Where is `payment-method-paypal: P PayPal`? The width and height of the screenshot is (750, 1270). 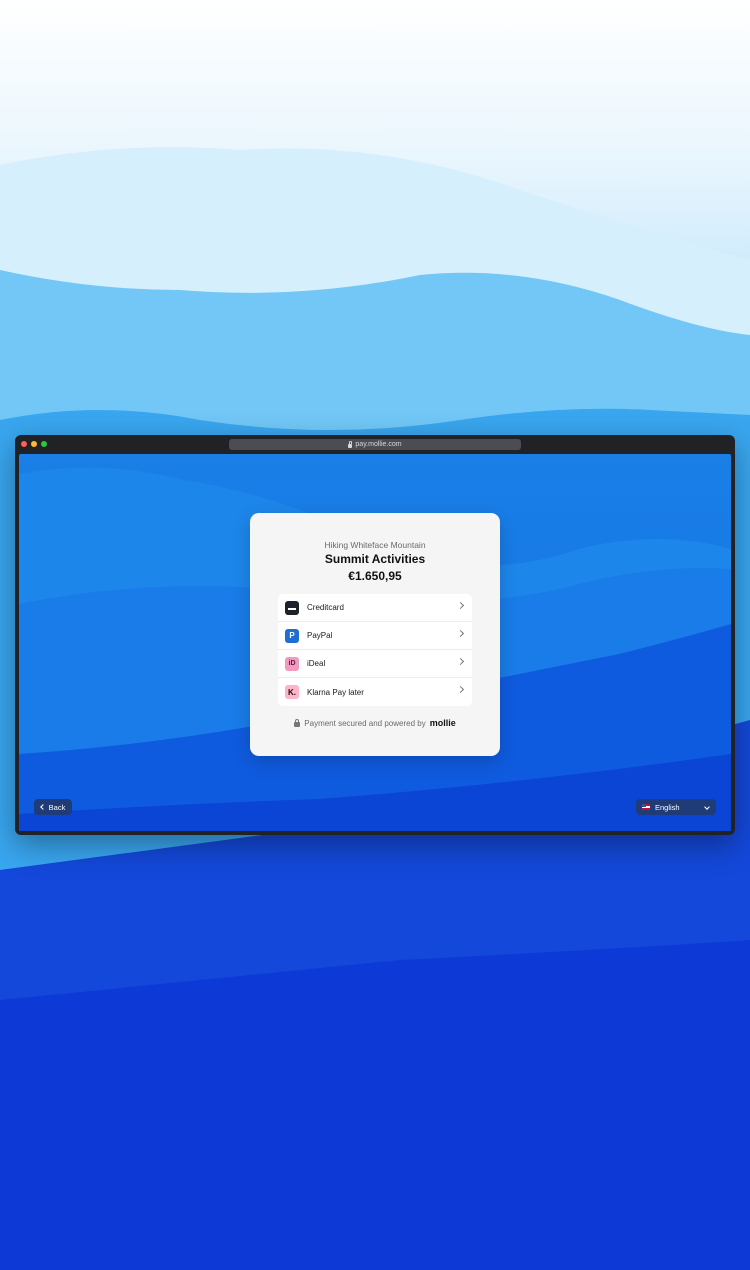
payment-method-paypal: P PayPal is located at coordinates (375, 636).